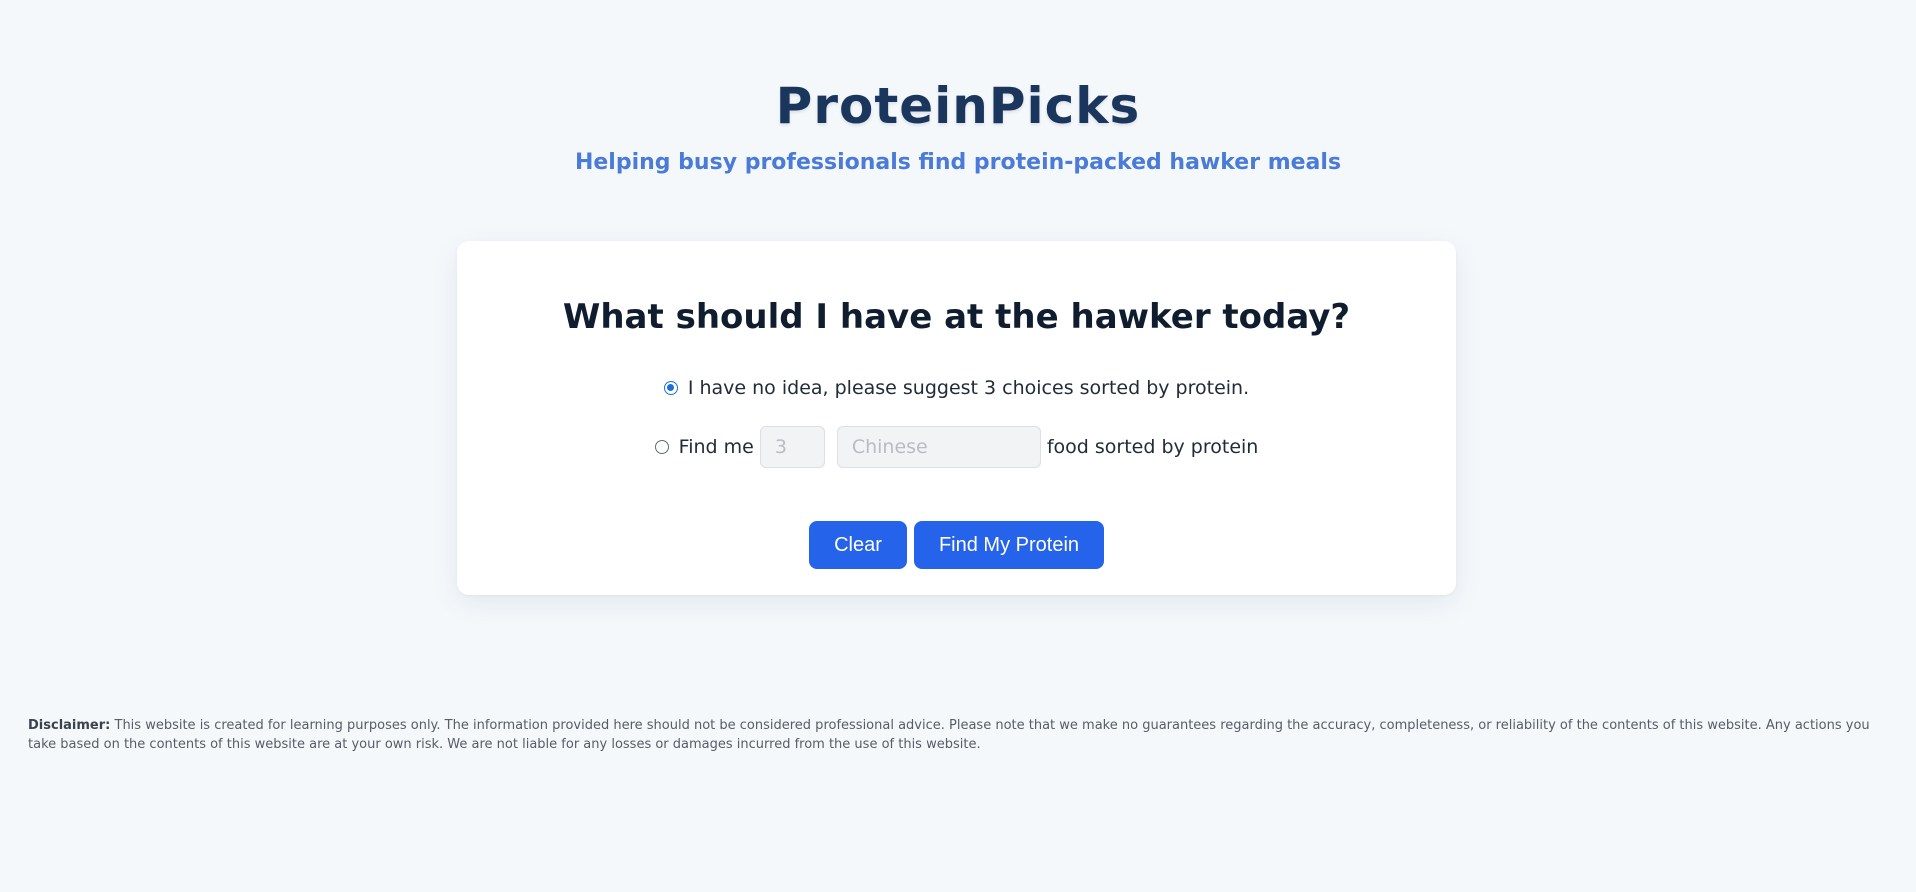  Describe the element at coordinates (670, 388) in the screenshot. I see `suggest-radio` at that location.